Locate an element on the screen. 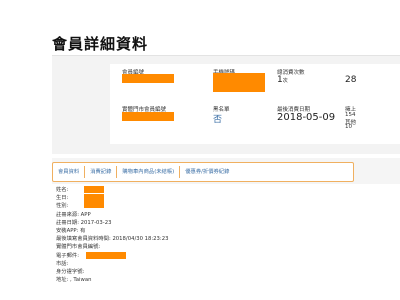  detail-name: 姓名: is located at coordinates (166, 190).